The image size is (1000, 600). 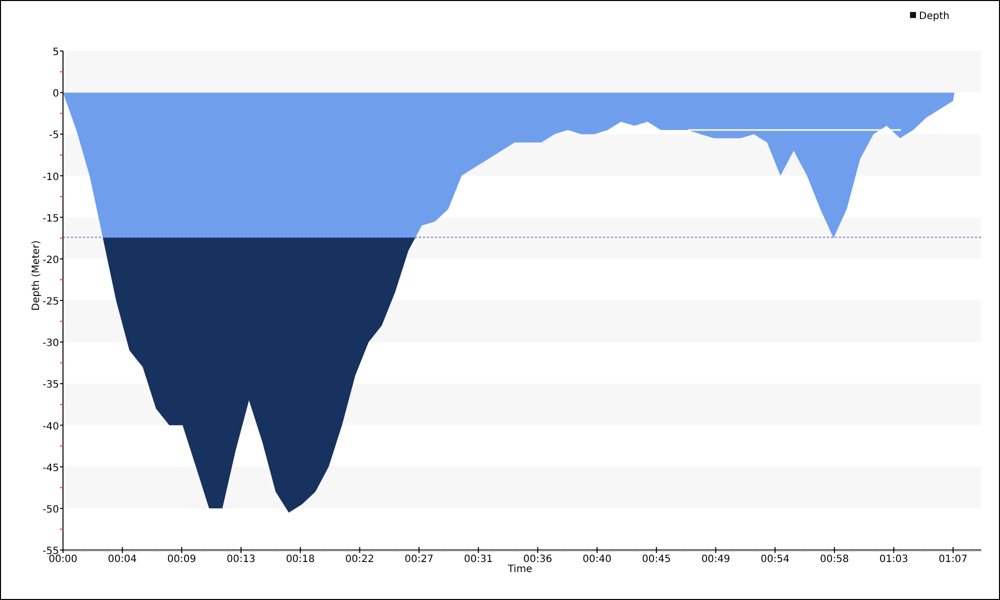 I want to click on y-tick-label: -20, so click(x=50, y=260).